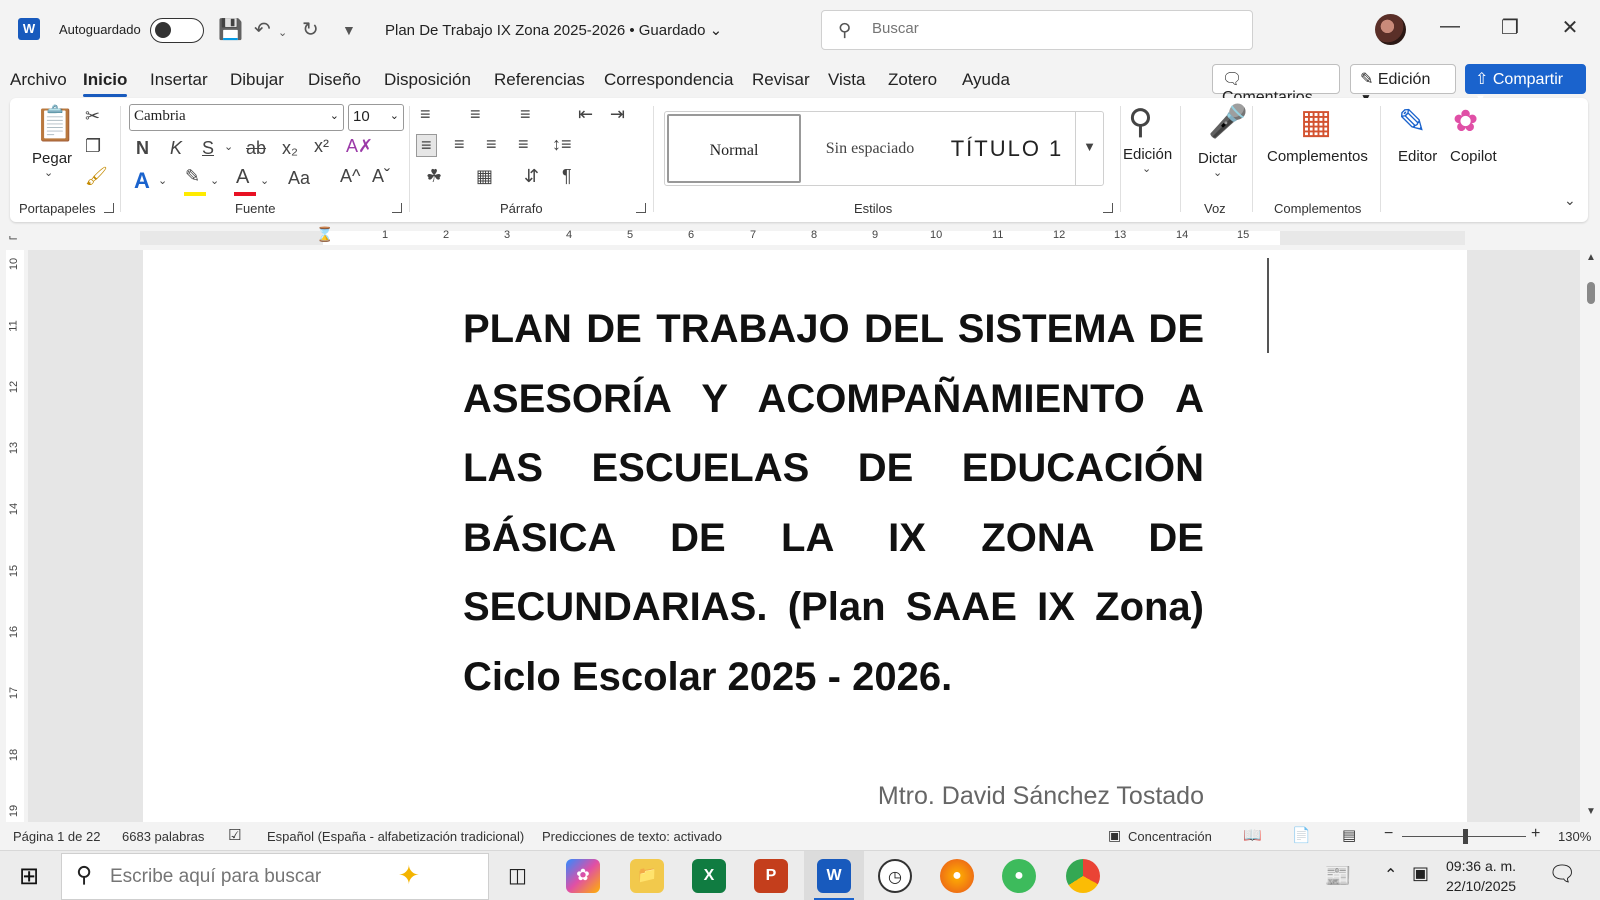 The image size is (1600, 900). What do you see at coordinates (647, 876) in the screenshot?
I see `file-explorer-icon: 📁` at bounding box center [647, 876].